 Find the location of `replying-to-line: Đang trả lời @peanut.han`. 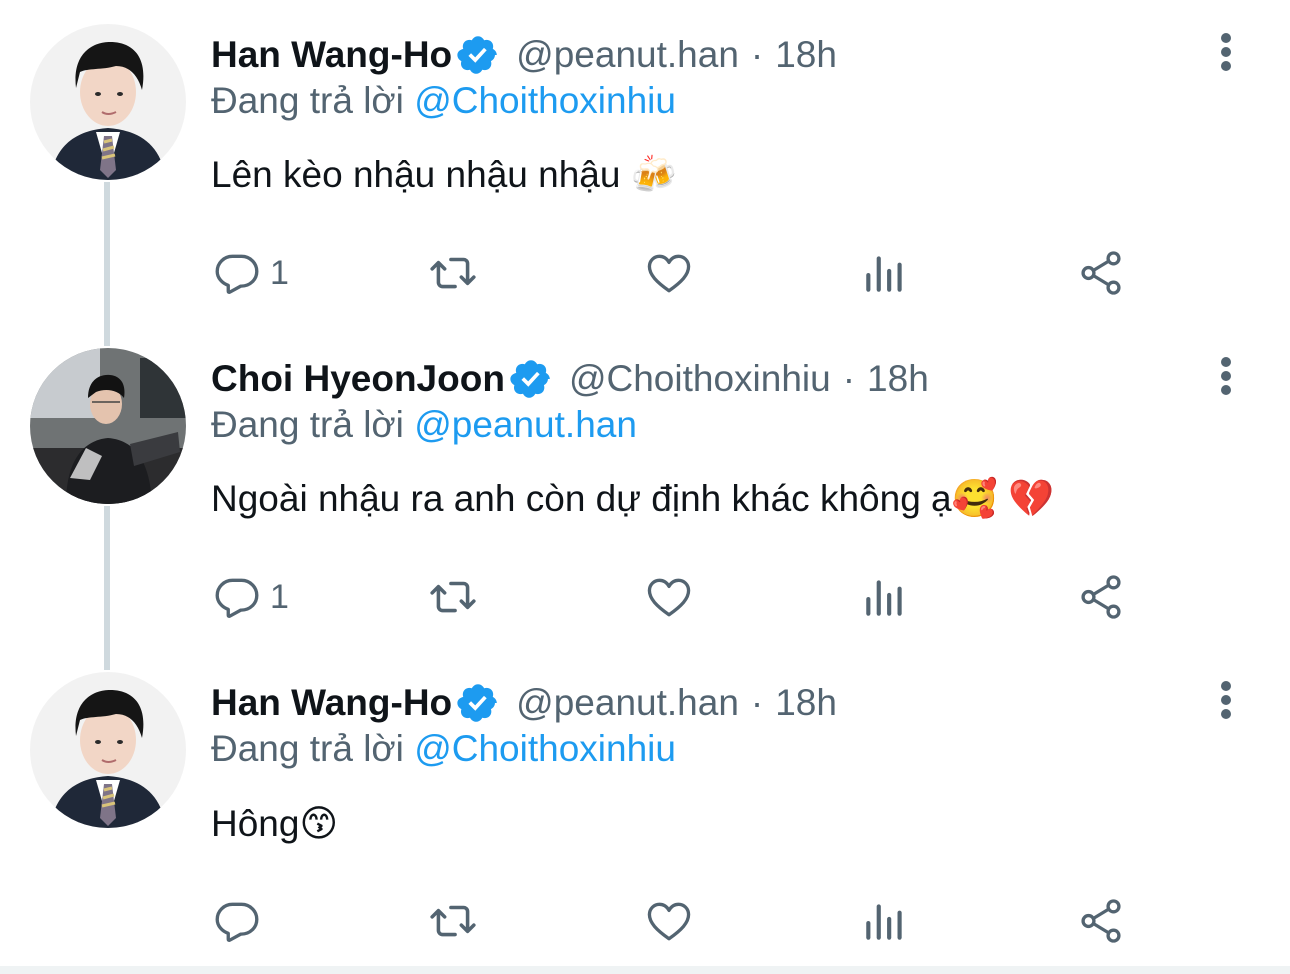

replying-to-line: Đang trả lời @peanut.han is located at coordinates (424, 425).